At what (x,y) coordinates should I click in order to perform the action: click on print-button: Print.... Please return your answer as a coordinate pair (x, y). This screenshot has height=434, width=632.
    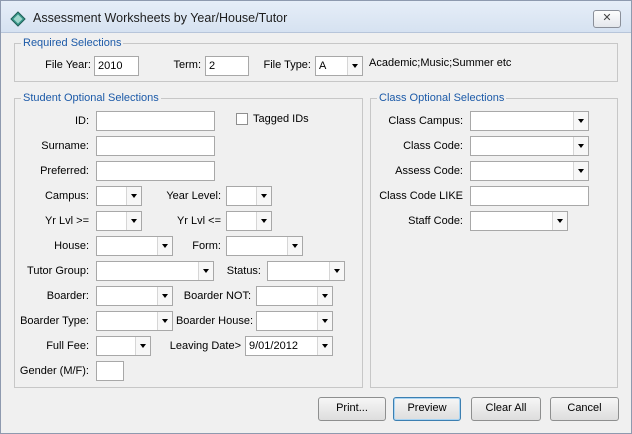
    Looking at the image, I should click on (352, 409).